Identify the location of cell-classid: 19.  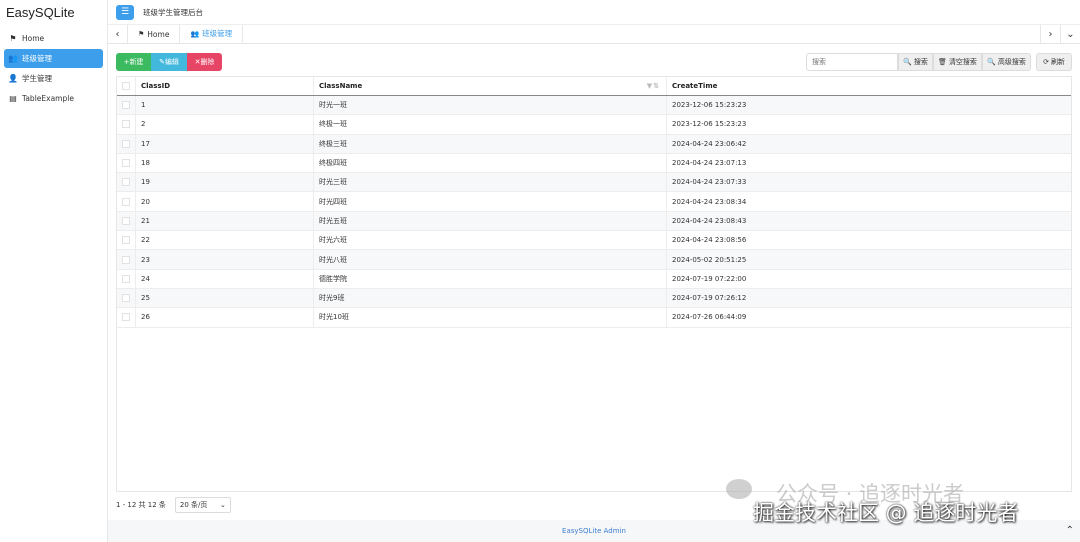
(225, 182).